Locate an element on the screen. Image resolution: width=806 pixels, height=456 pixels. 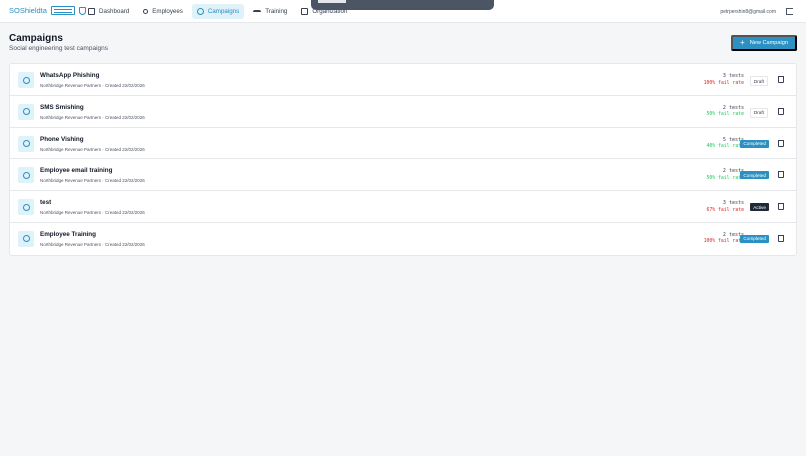
nav-dashboard-label: Dashboard is located at coordinates (114, 11).